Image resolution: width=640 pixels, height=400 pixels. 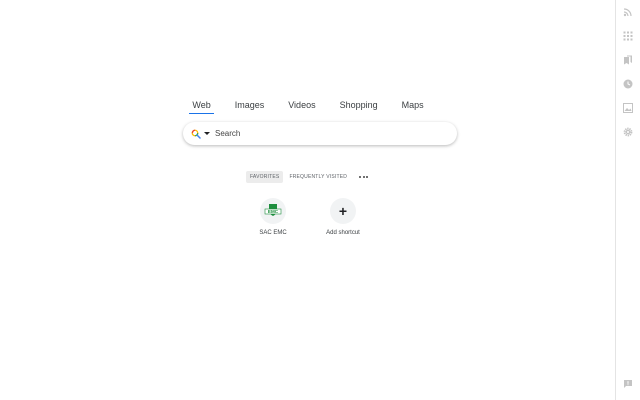 I want to click on plus-icon: +, so click(x=343, y=211).